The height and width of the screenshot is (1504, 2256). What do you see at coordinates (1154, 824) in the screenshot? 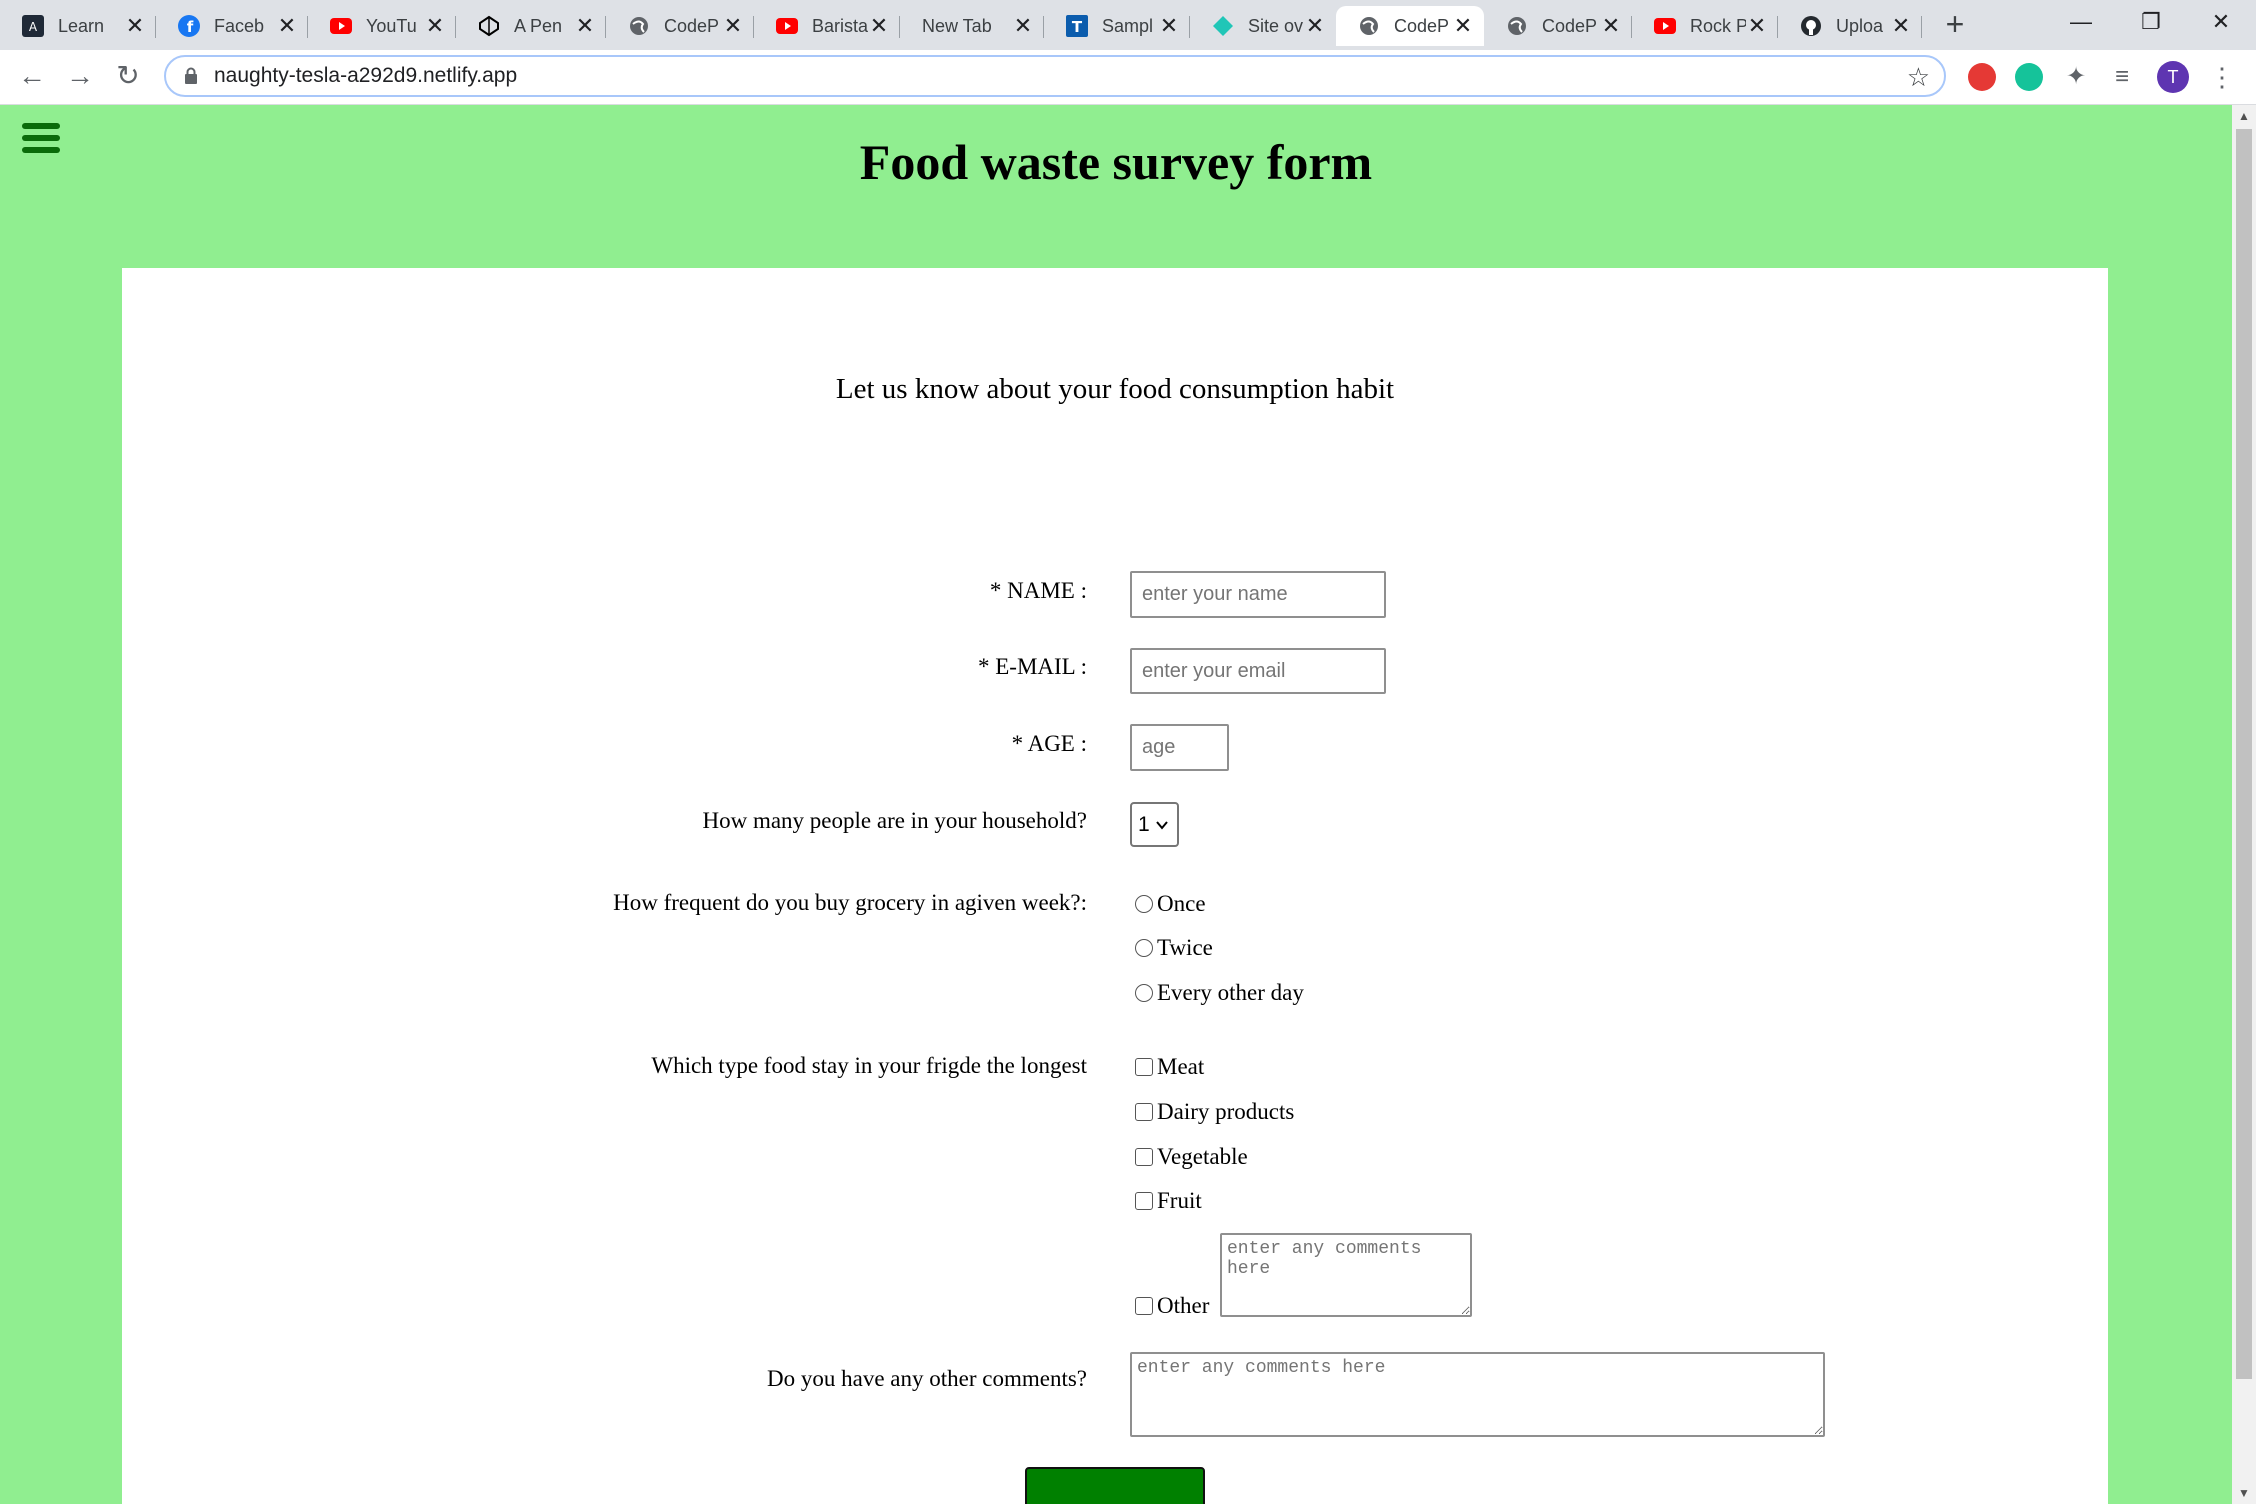
I see `household-select: 1` at bounding box center [1154, 824].